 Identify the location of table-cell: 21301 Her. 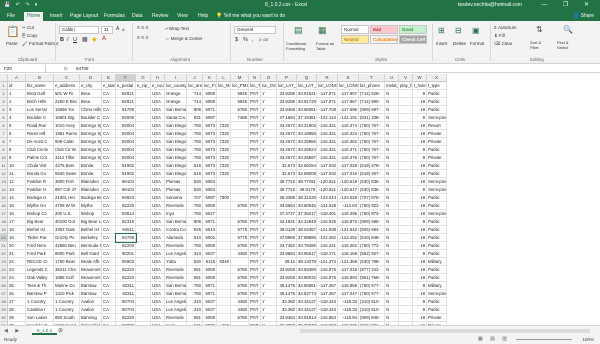
(67, 198).